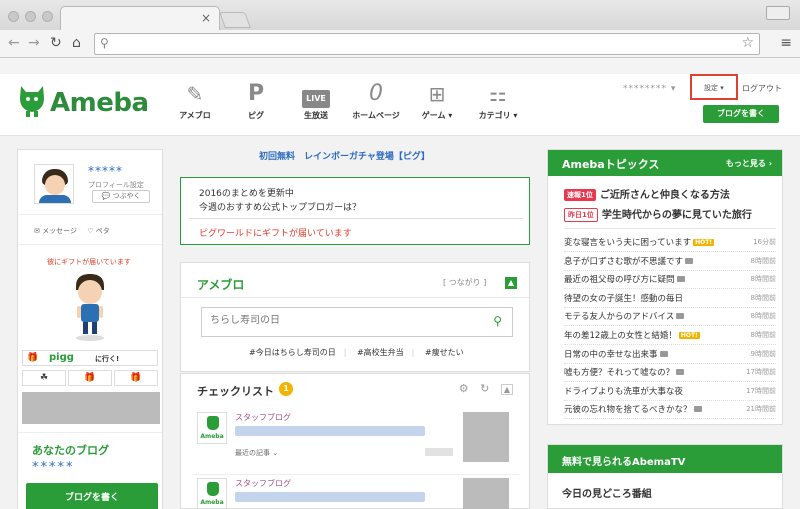 This screenshot has height=509, width=800. What do you see at coordinates (105, 171) in the screenshot?
I see `profile-name: *****` at bounding box center [105, 171].